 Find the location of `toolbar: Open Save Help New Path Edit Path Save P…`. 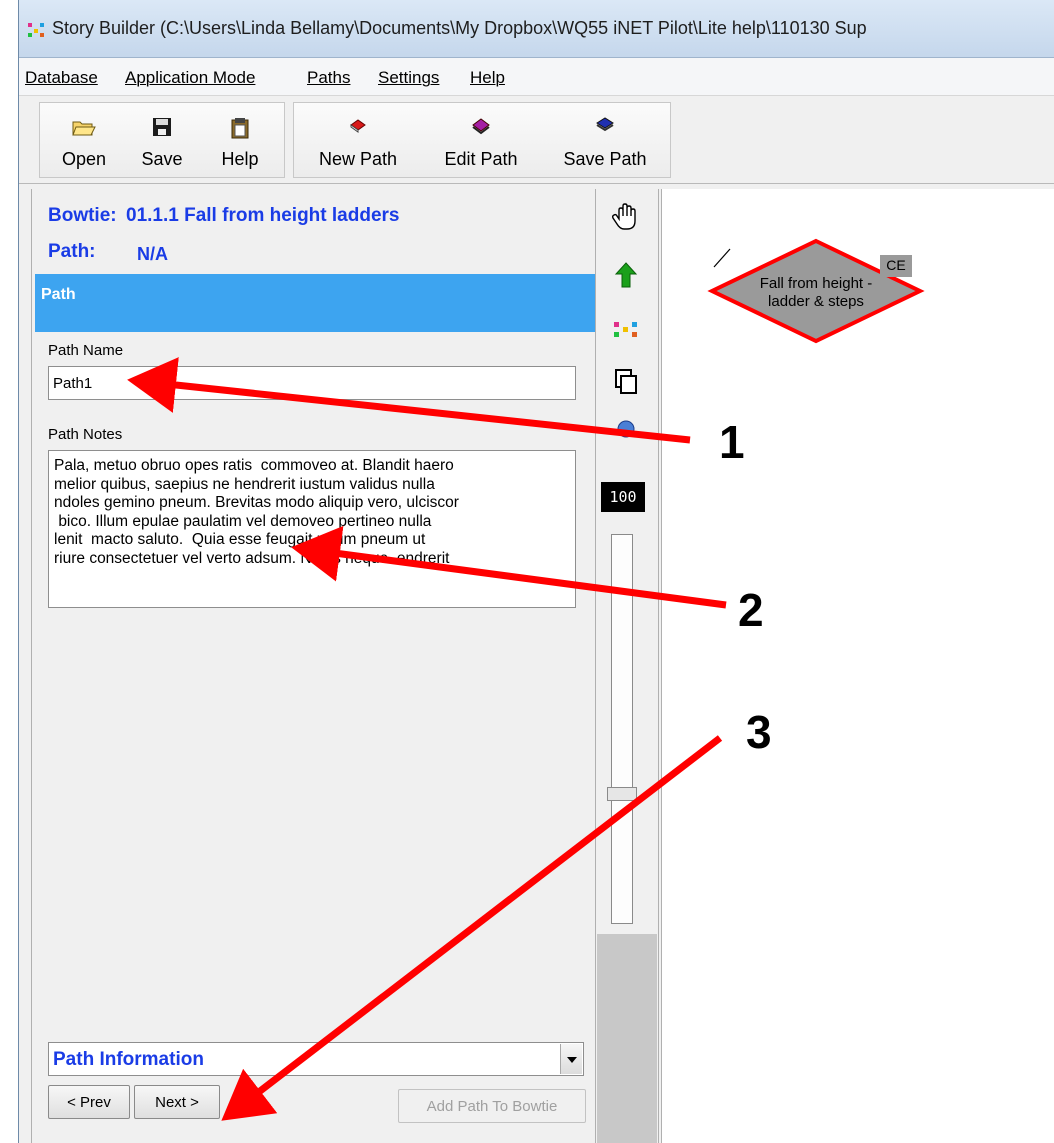

toolbar: Open Save Help New Path Edit Path Save P… is located at coordinates (536, 140).